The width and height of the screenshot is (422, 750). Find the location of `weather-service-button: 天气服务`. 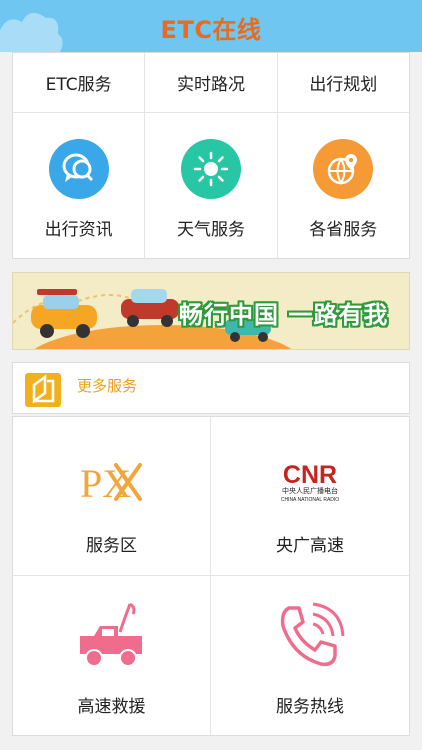

weather-service-button: 天气服务 is located at coordinates (211, 186).